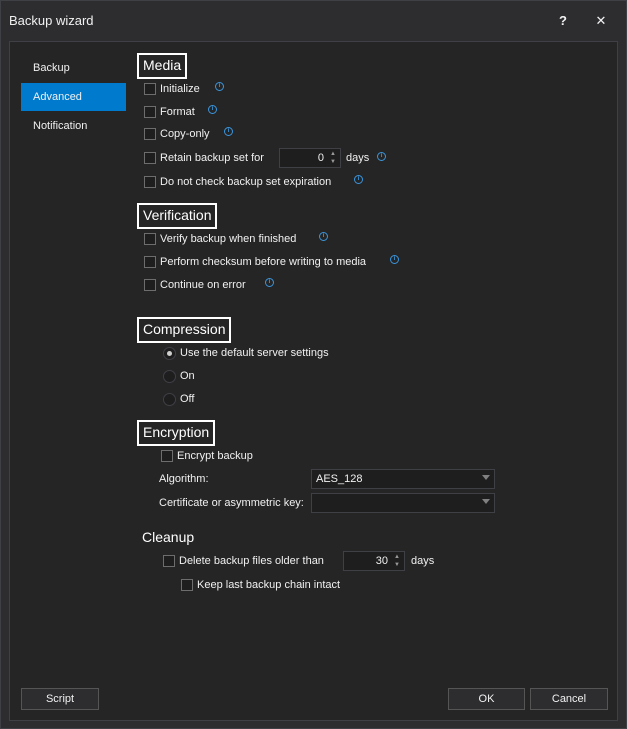  Describe the element at coordinates (321, 158) in the screenshot. I see `retain-days-value: 0` at that location.